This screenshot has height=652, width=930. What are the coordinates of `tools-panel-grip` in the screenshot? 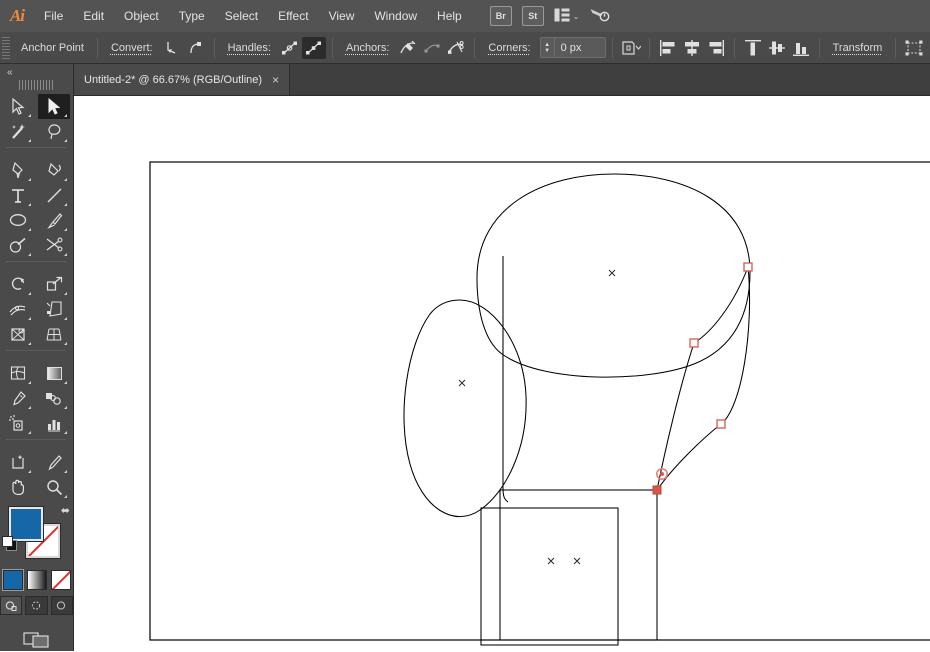 It's located at (36, 85).